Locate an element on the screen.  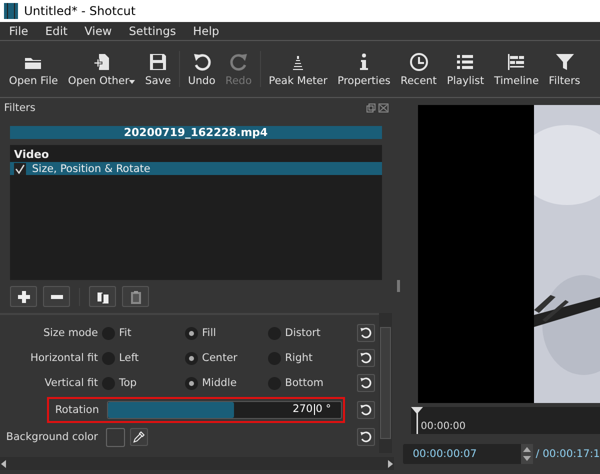
menu-item: Settings is located at coordinates (152, 31).